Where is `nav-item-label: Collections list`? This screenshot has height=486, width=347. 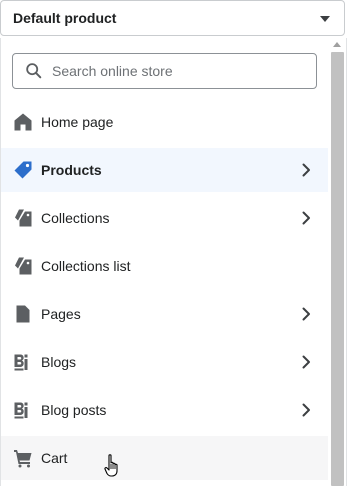 nav-item-label: Collections list is located at coordinates (86, 266).